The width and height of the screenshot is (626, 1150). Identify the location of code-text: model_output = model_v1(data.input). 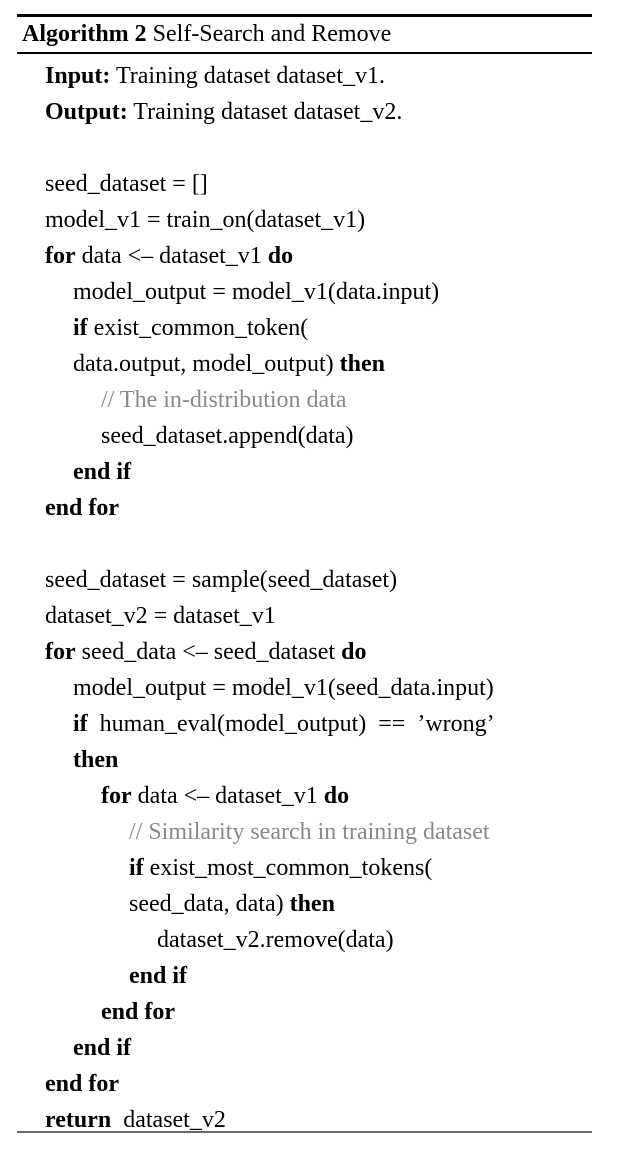
(256, 292).